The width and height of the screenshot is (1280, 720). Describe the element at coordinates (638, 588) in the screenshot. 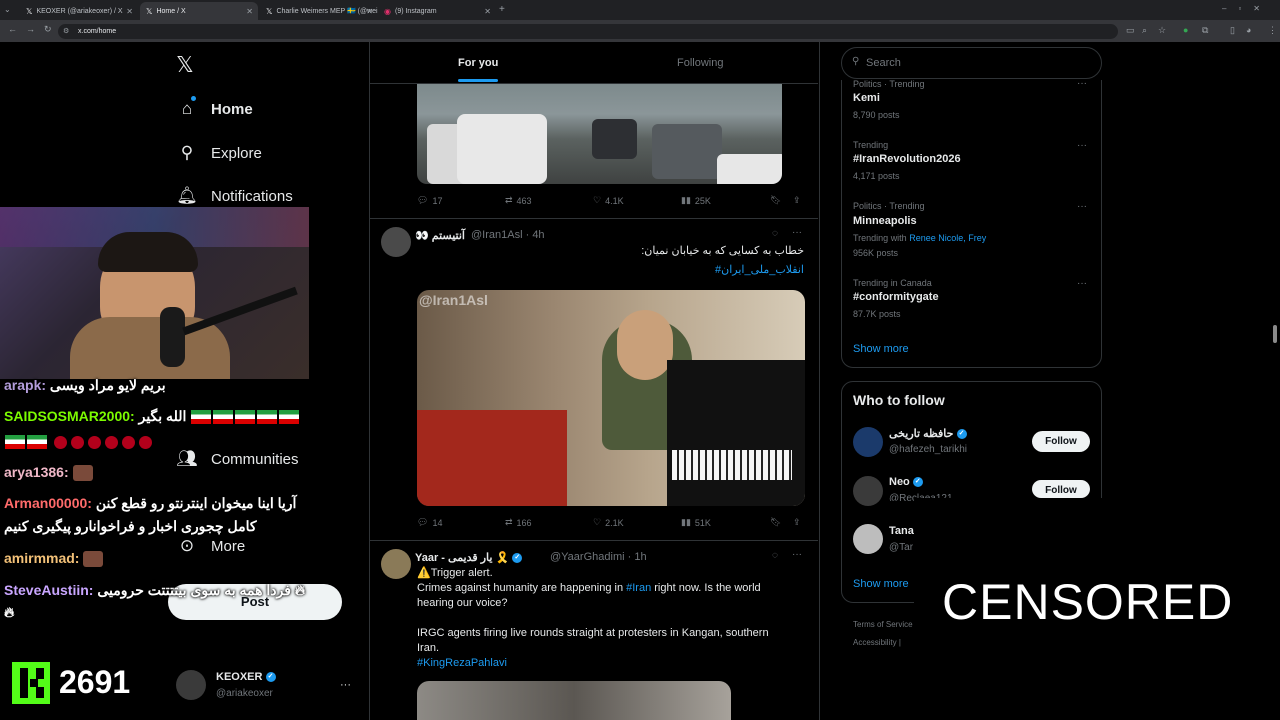

I see `hashtag-link: #Iran` at that location.